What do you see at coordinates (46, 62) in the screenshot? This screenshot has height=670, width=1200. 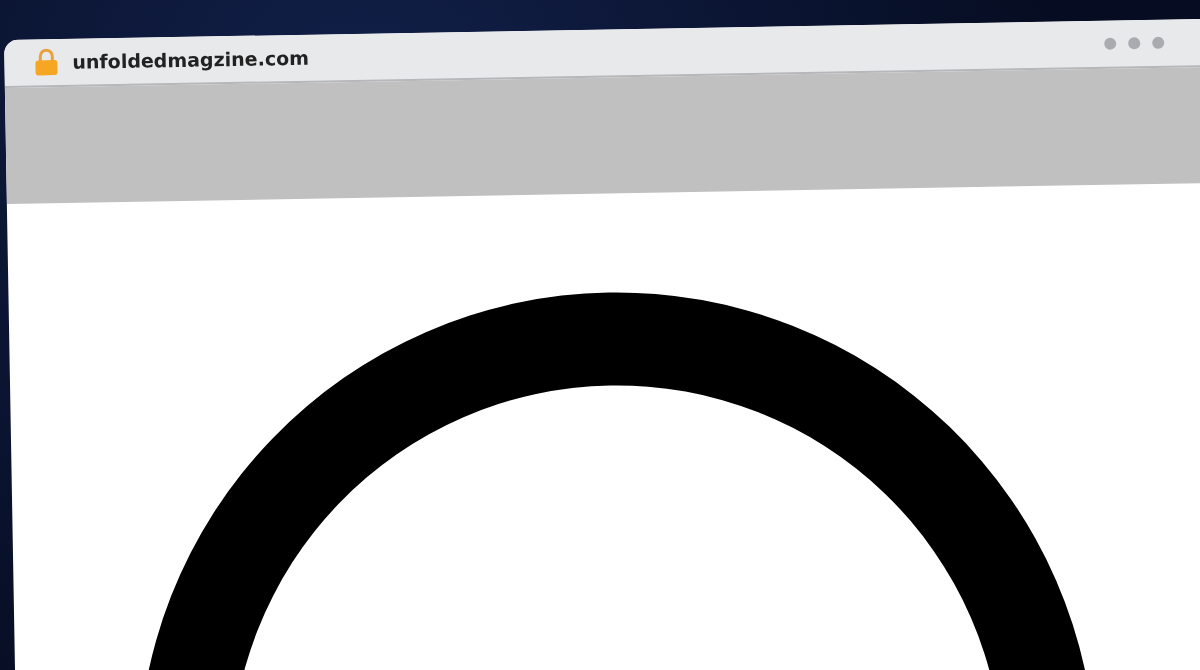 I see `padlock-icon` at bounding box center [46, 62].